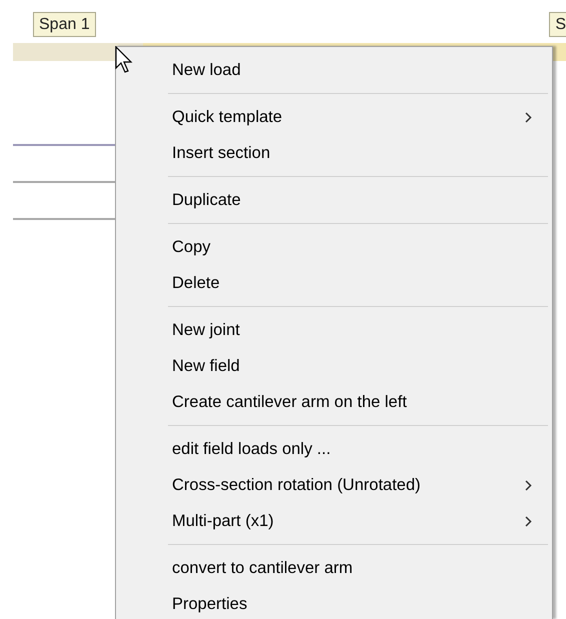 This screenshot has width=566, height=619. Describe the element at coordinates (334, 366) in the screenshot. I see `menu-item: New field` at that location.